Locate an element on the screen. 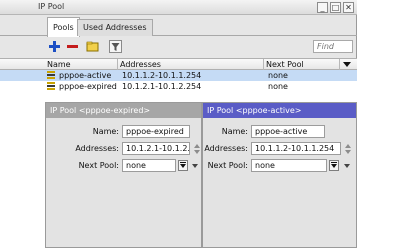  name-field: pppoe-active is located at coordinates (288, 131).